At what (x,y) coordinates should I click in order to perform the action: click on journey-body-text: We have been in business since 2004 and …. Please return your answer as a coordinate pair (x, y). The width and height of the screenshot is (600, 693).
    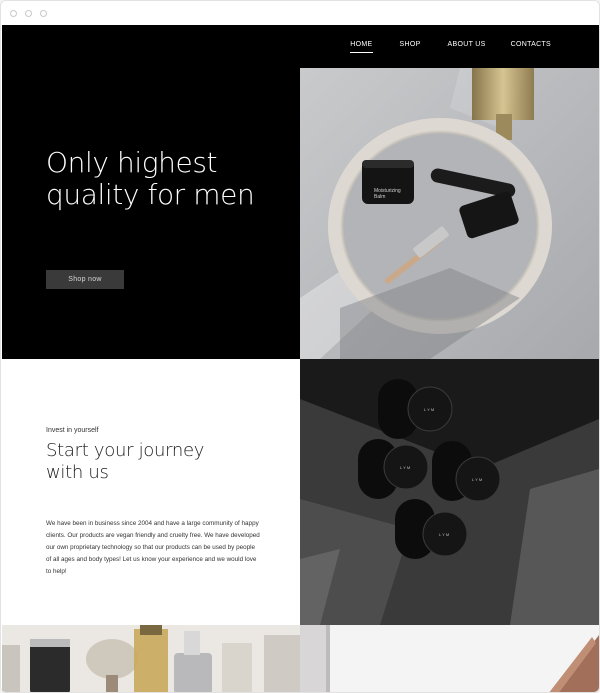
    Looking at the image, I should click on (153, 547).